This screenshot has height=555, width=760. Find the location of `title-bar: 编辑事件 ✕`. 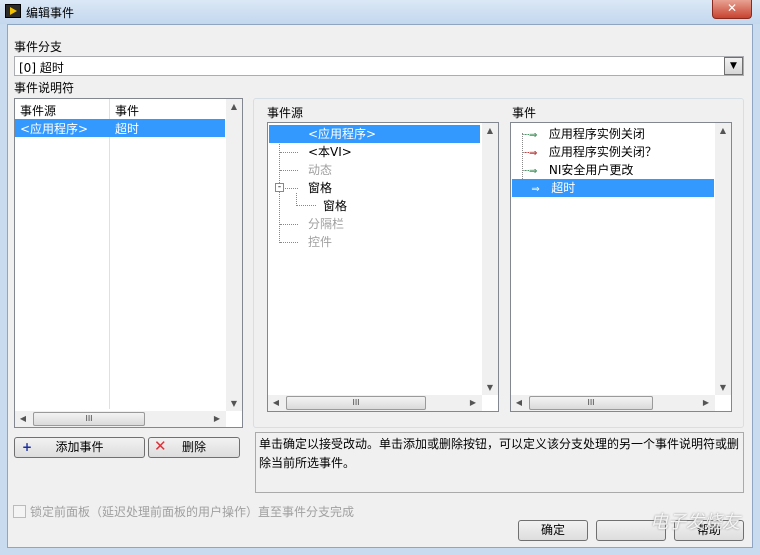

title-bar: 编辑事件 ✕ is located at coordinates (380, 12).